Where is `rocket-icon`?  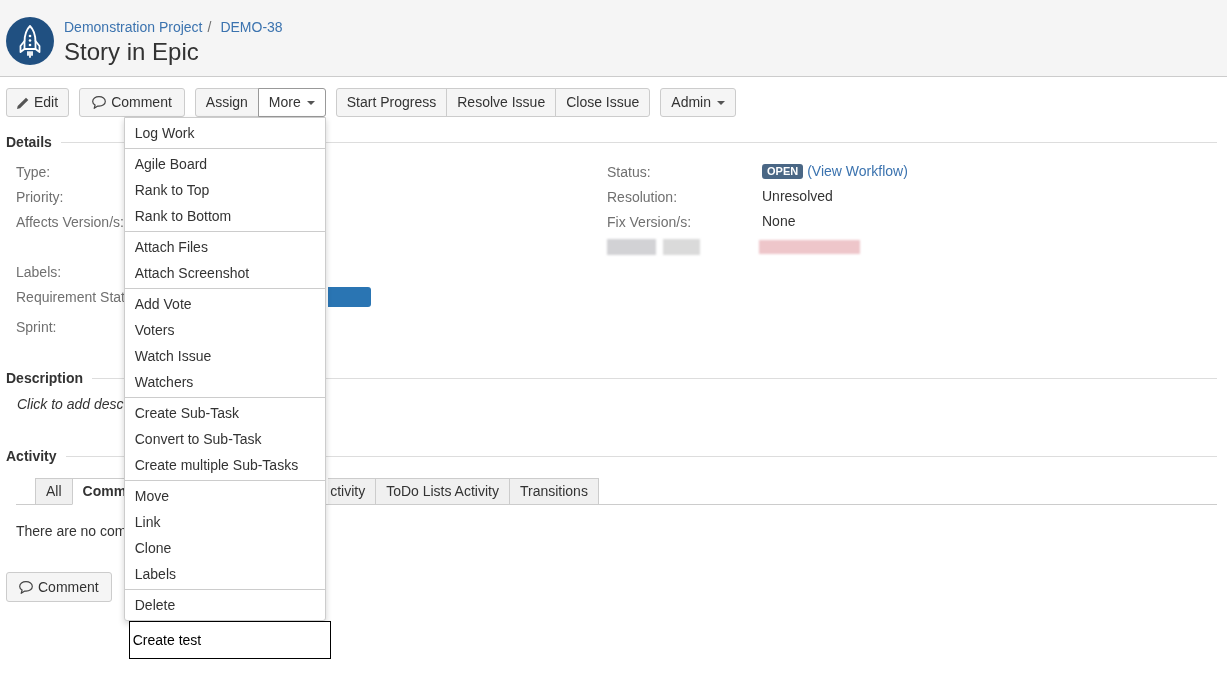 rocket-icon is located at coordinates (30, 41).